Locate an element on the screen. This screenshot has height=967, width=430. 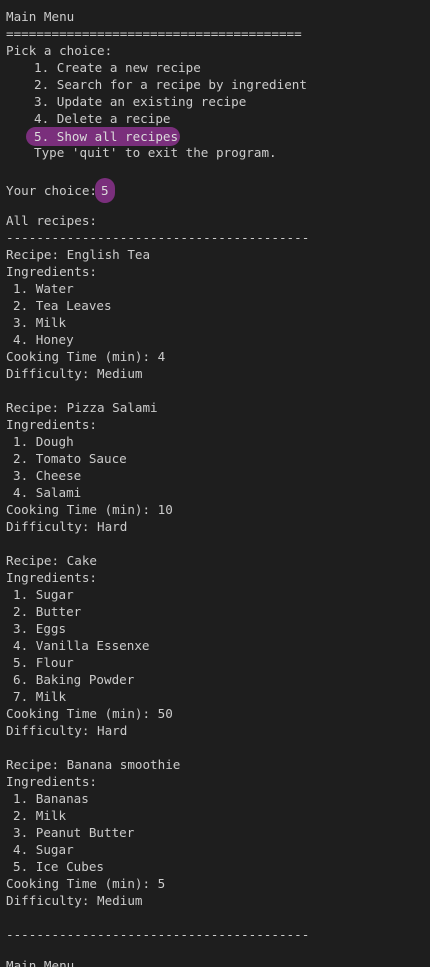
menu-rule: ======================================= is located at coordinates (154, 33).